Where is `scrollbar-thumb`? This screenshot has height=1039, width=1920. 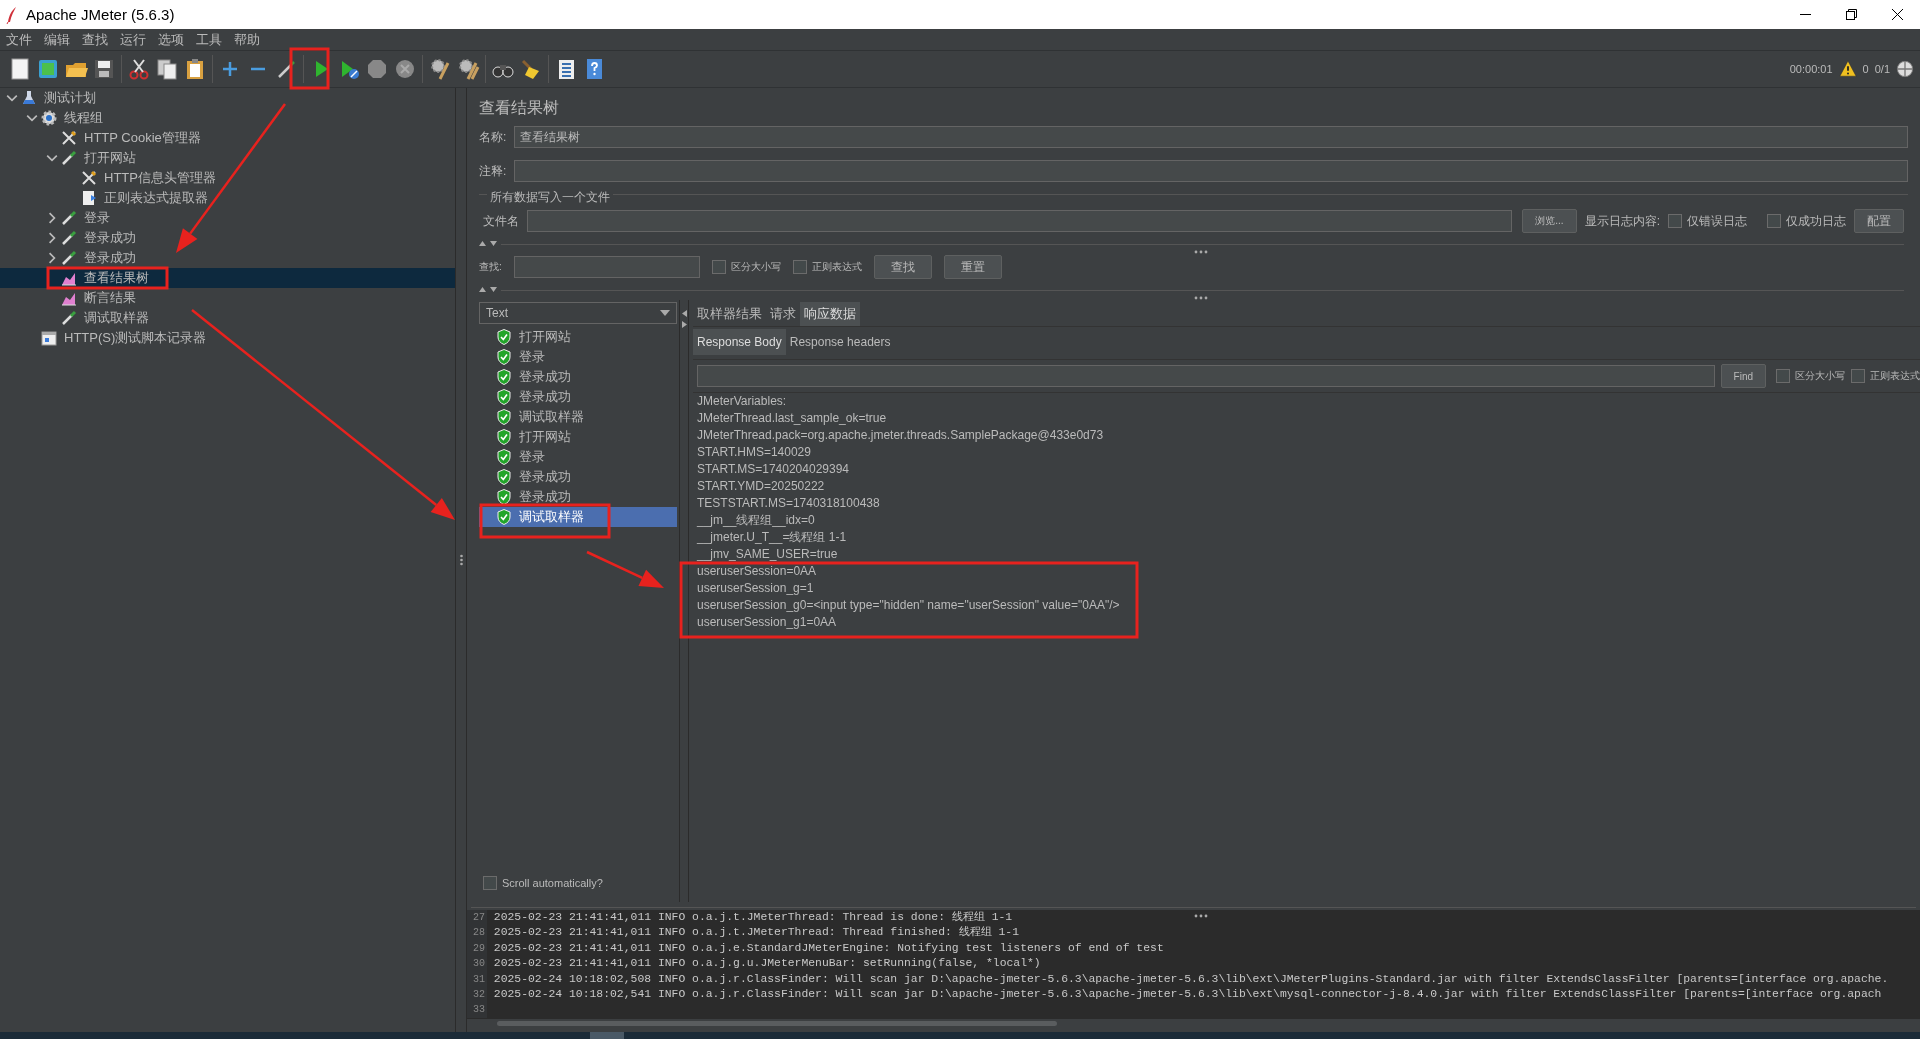 scrollbar-thumb is located at coordinates (777, 1023).